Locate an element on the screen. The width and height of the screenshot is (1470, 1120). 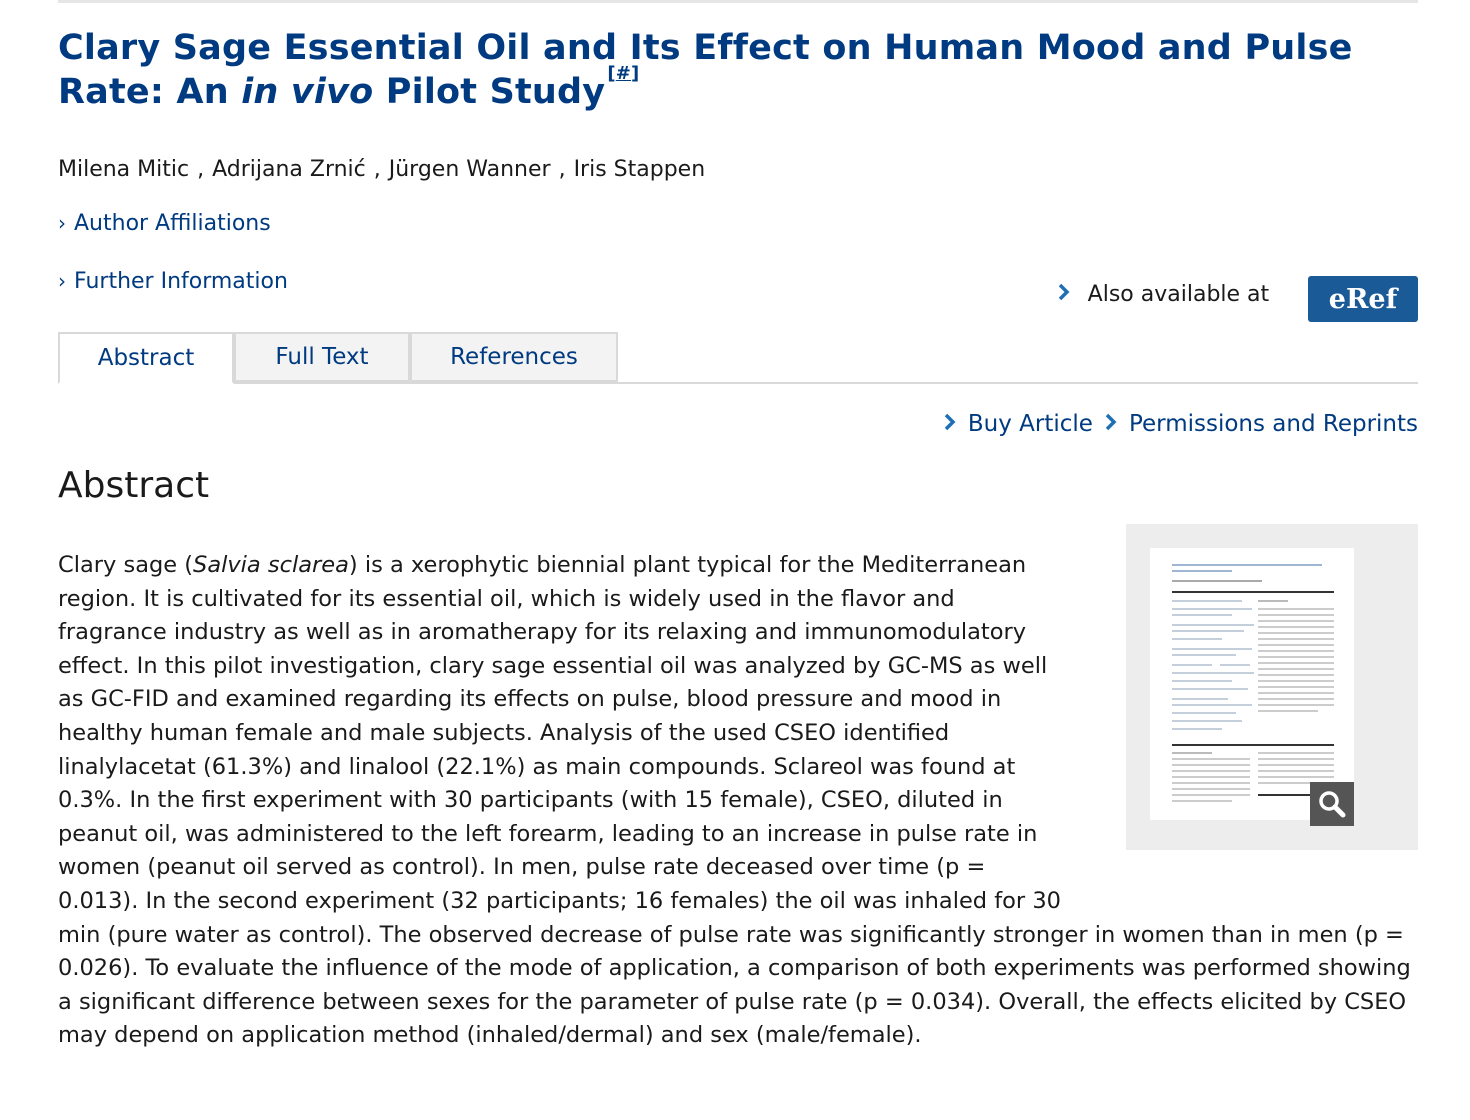
permissions-link: Permissions and Reprints is located at coordinates (1261, 424).